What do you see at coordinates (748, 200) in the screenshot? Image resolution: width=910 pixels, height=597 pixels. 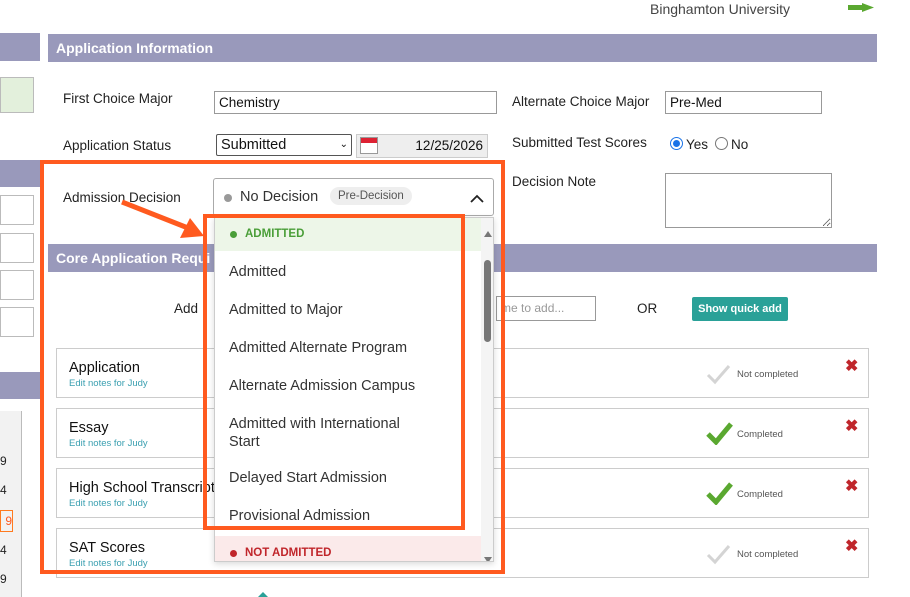 I see `decision-note-textarea` at bounding box center [748, 200].